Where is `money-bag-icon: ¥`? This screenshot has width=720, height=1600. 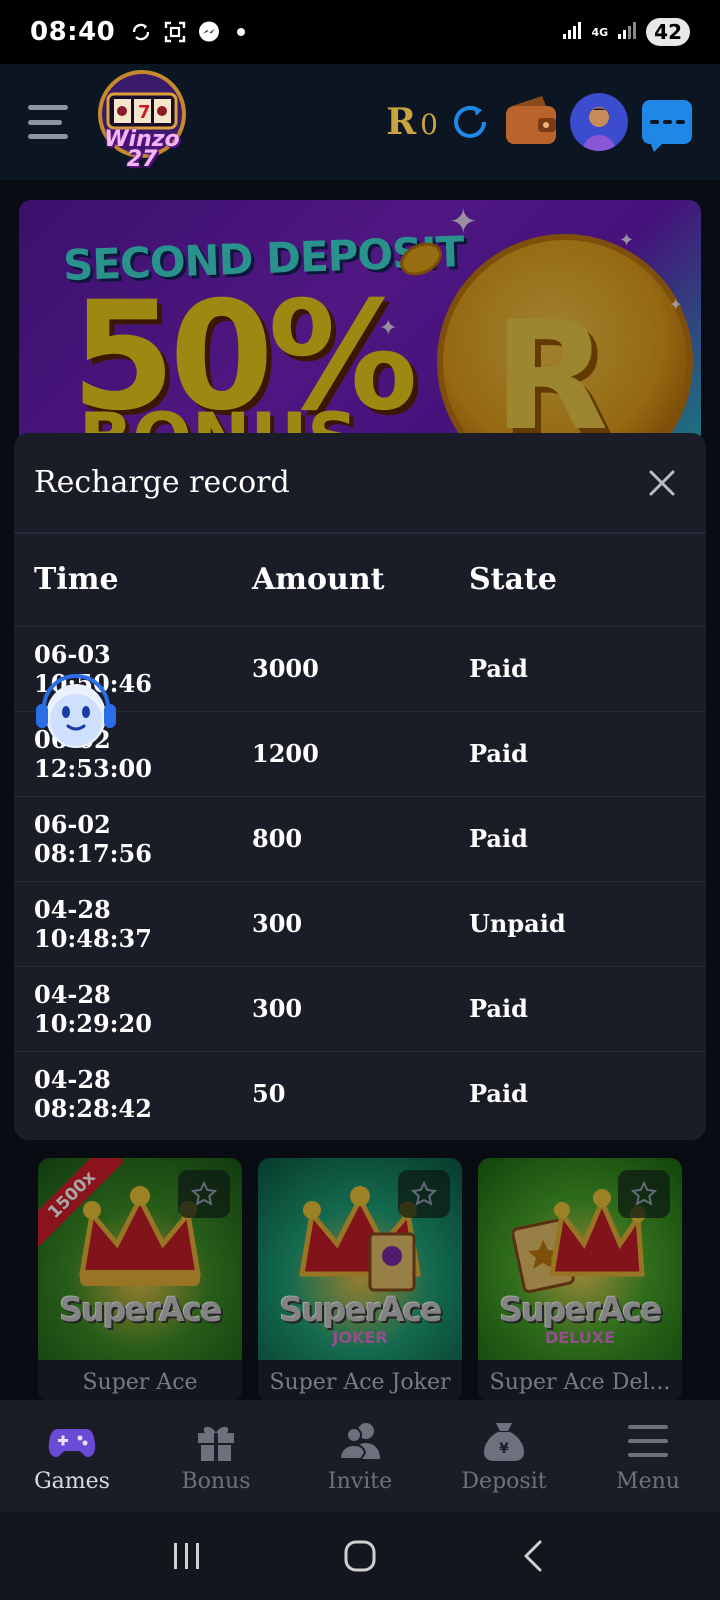
money-bag-icon: ¥ is located at coordinates (504, 1441).